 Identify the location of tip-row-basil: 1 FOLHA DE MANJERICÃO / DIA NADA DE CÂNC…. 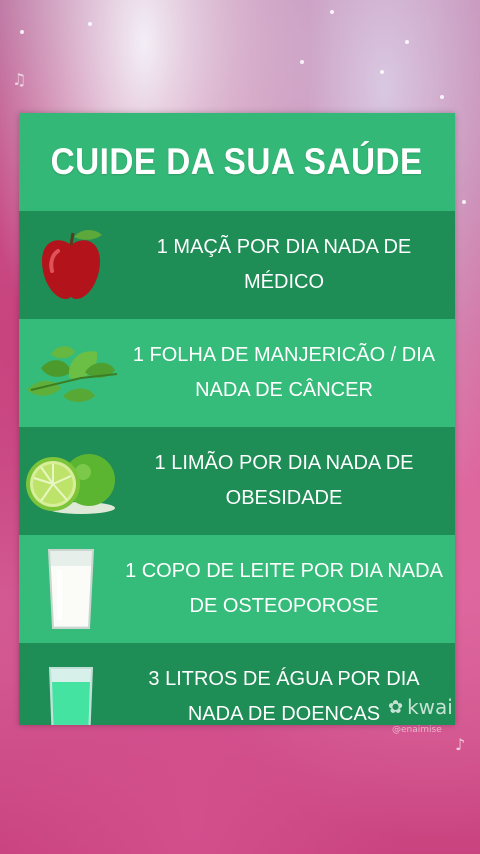
(237, 373).